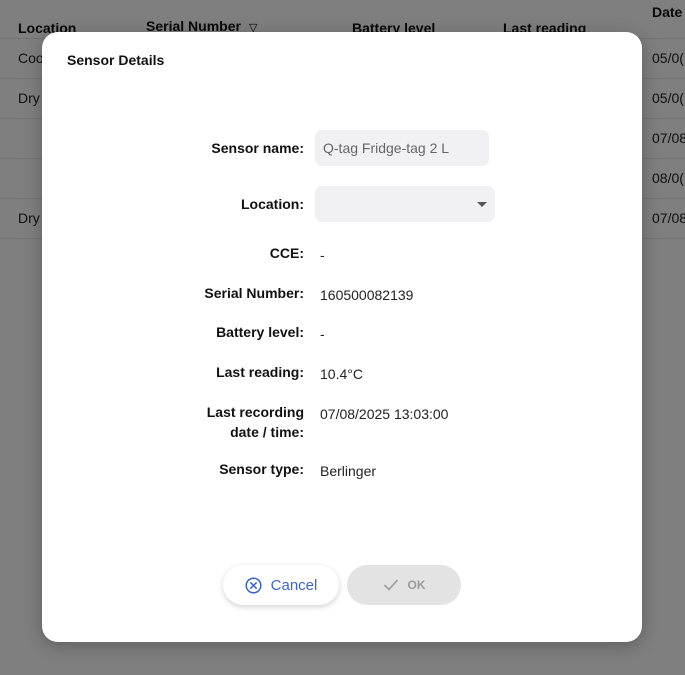 The width and height of the screenshot is (685, 675). What do you see at coordinates (253, 585) in the screenshot?
I see `circle-x-icon` at bounding box center [253, 585].